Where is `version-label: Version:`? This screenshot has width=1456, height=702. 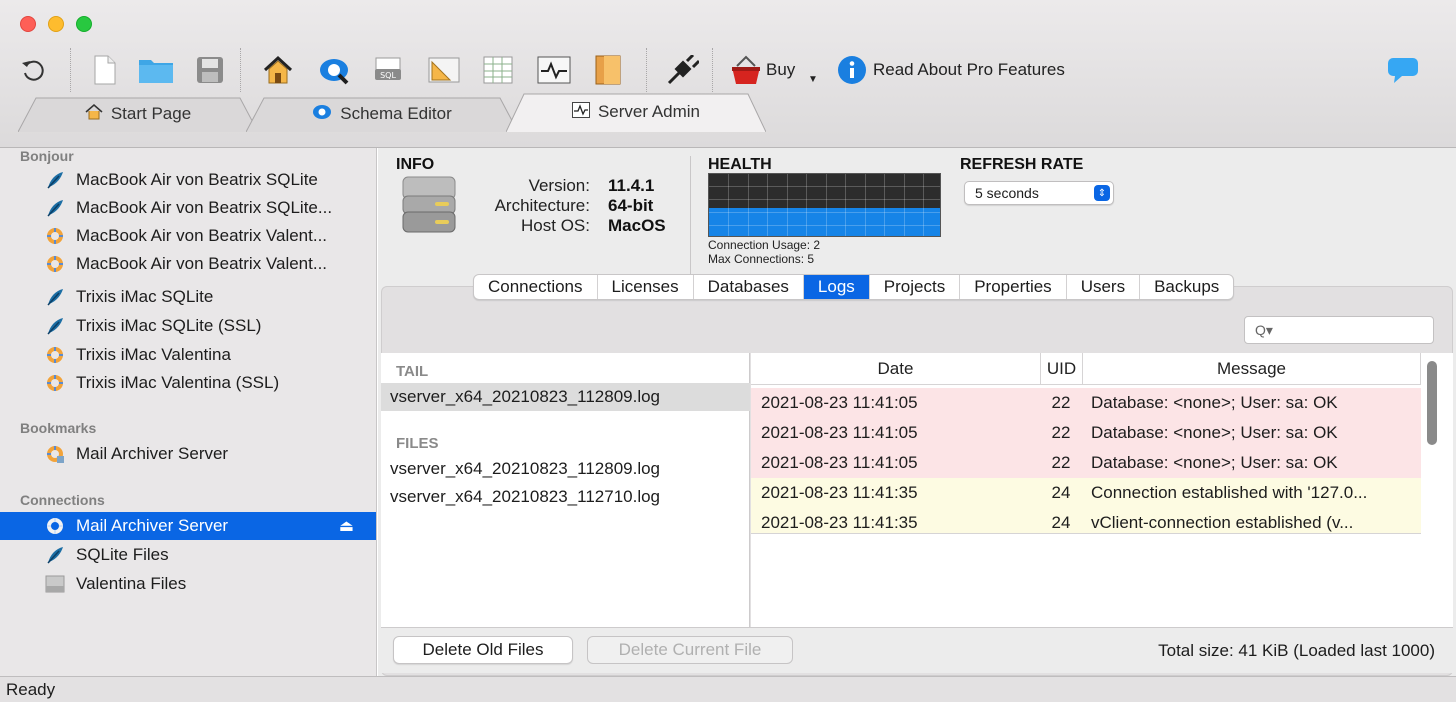 version-label: Version: is located at coordinates (559, 185).